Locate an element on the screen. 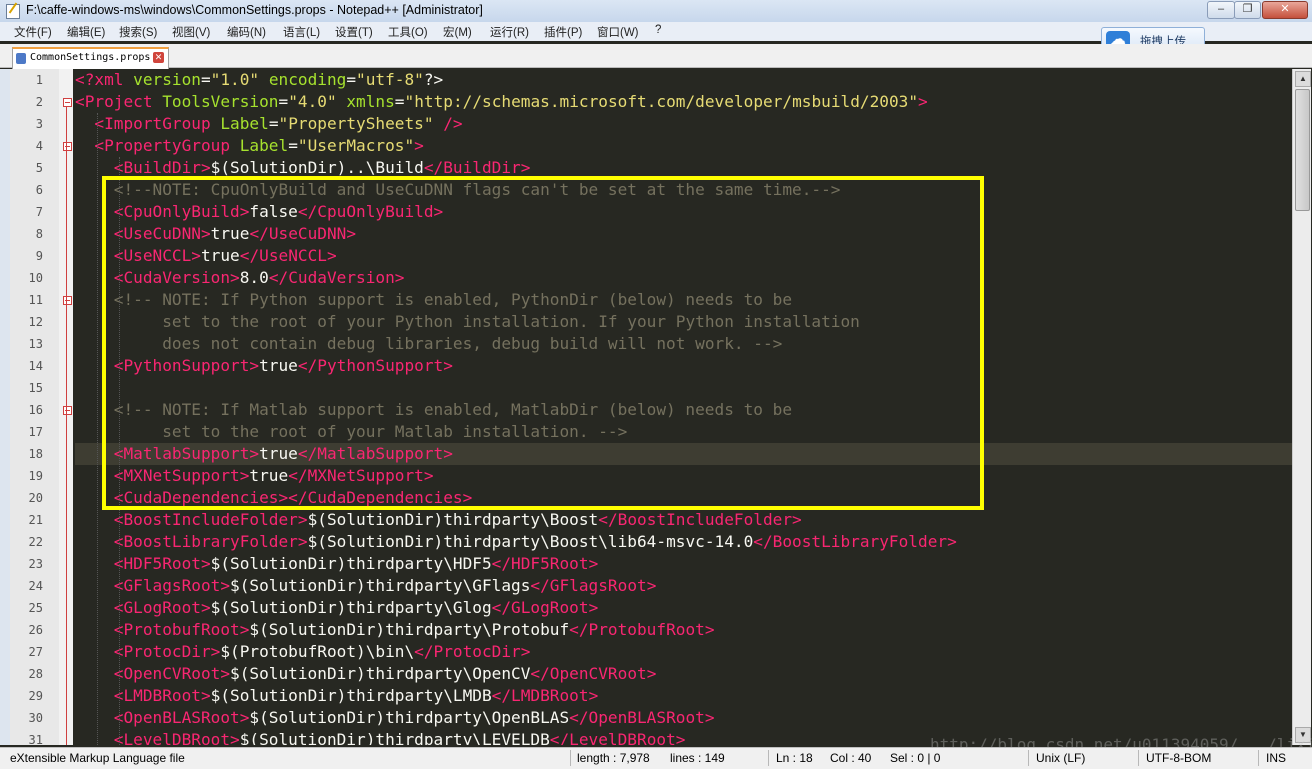  menu-help: ? is located at coordinates (658, 30).